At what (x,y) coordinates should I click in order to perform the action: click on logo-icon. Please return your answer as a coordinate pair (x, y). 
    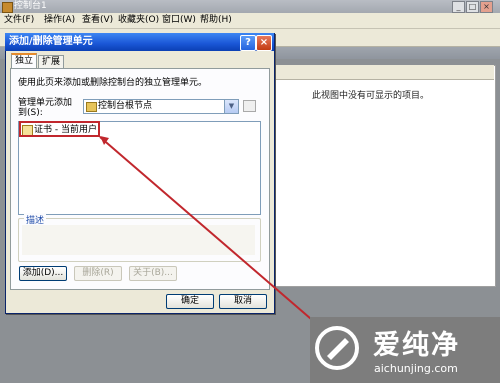
    Looking at the image, I should click on (337, 348).